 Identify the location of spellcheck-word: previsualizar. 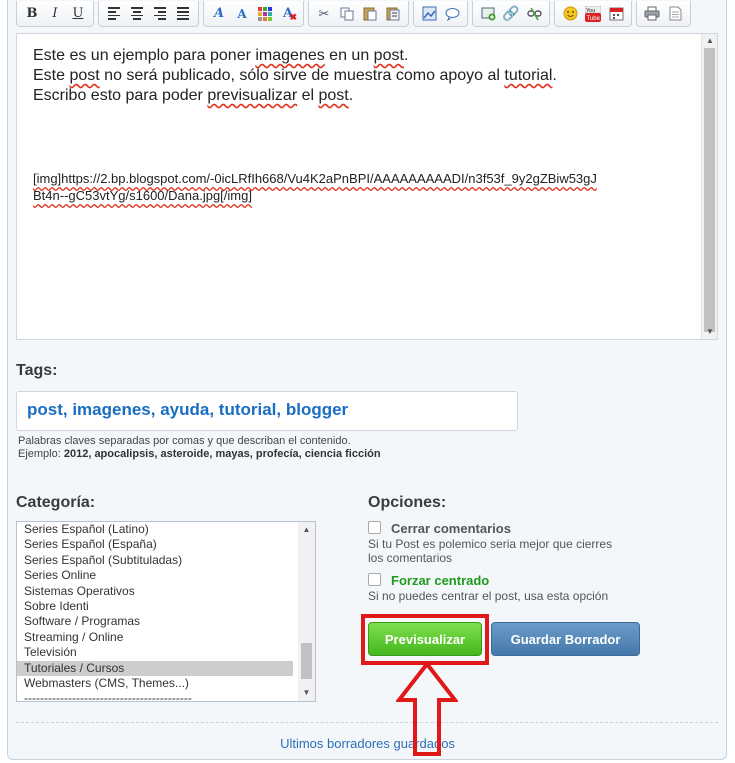
(252, 95).